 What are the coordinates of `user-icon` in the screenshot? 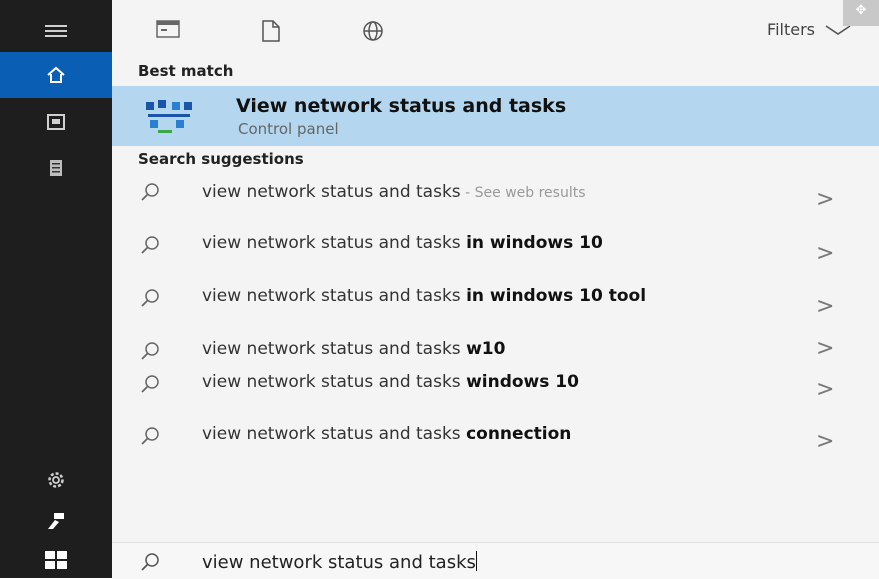 It's located at (56, 521).